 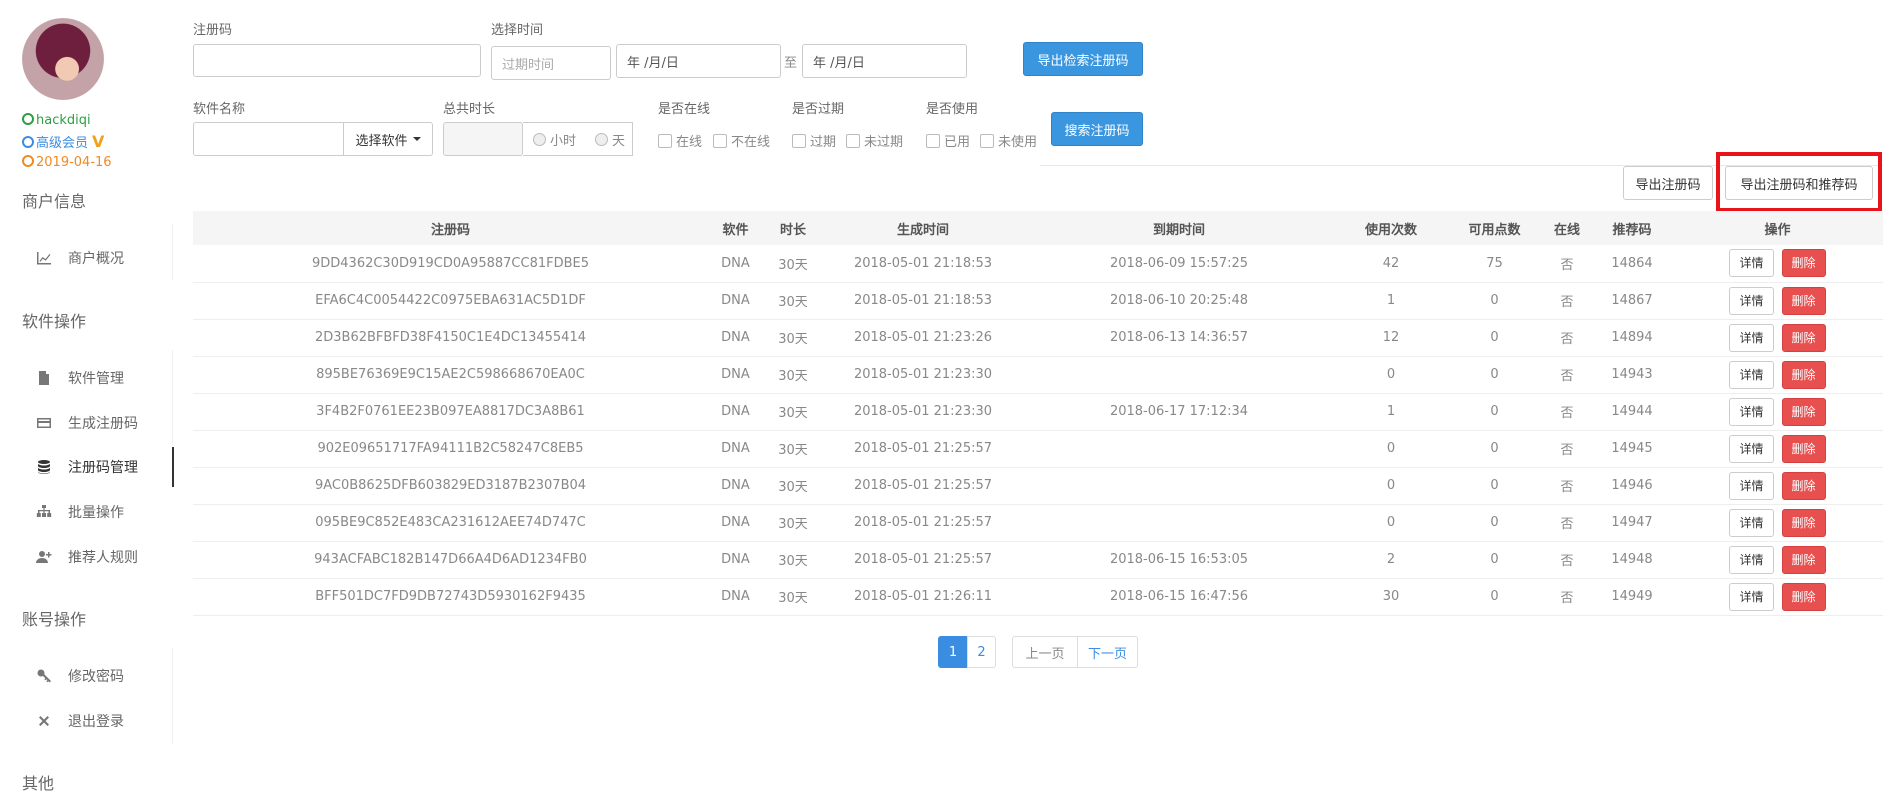 I want to click on online-yes-checkbox: 在线, so click(x=680, y=140).